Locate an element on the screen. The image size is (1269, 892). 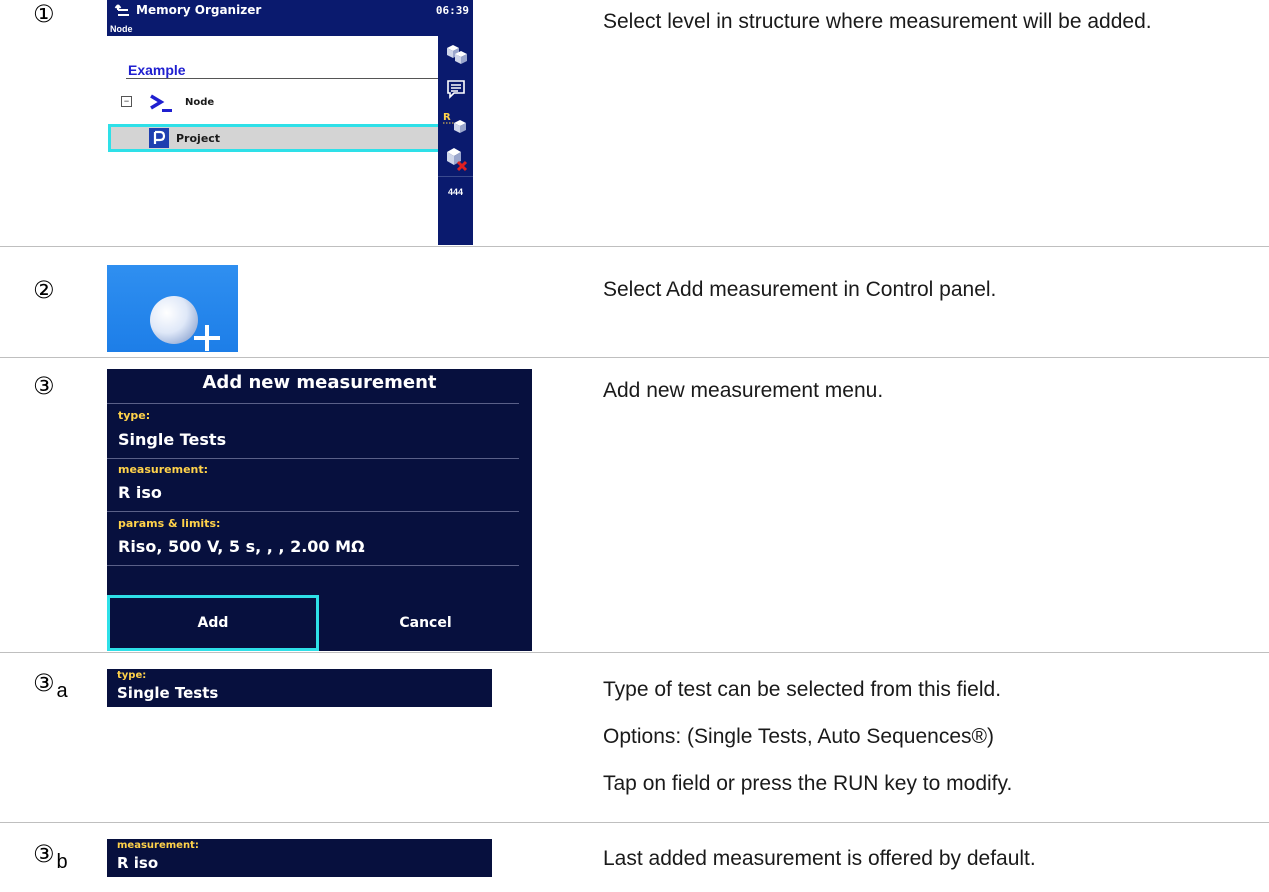
dialog-title: Add new measurement is located at coordinates (319, 382).